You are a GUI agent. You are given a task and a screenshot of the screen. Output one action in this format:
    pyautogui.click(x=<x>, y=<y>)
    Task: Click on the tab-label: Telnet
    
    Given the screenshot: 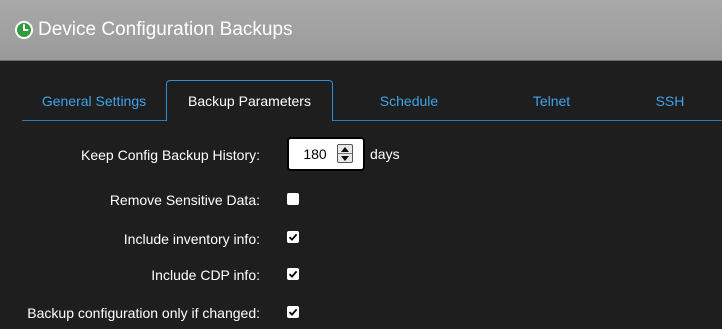 What is the action you would take?
    pyautogui.click(x=551, y=100)
    